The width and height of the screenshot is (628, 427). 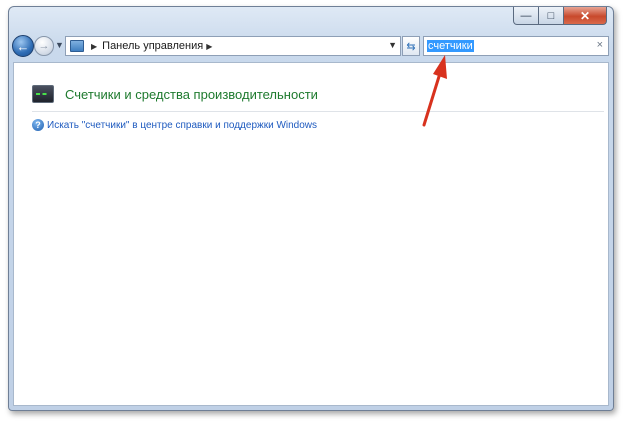 What do you see at coordinates (600, 45) in the screenshot?
I see `clear-search-icon: ×` at bounding box center [600, 45].